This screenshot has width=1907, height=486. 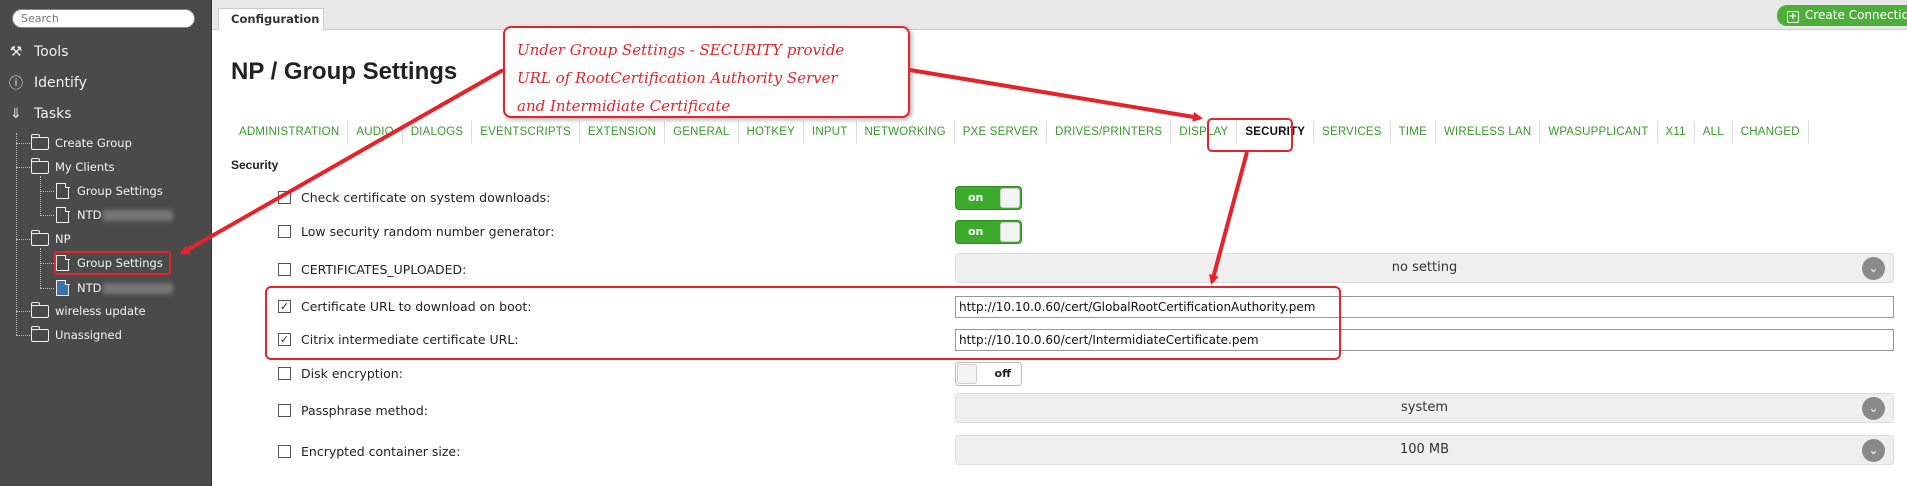 What do you see at coordinates (284, 197) in the screenshot?
I see `check-cert-checkbox` at bounding box center [284, 197].